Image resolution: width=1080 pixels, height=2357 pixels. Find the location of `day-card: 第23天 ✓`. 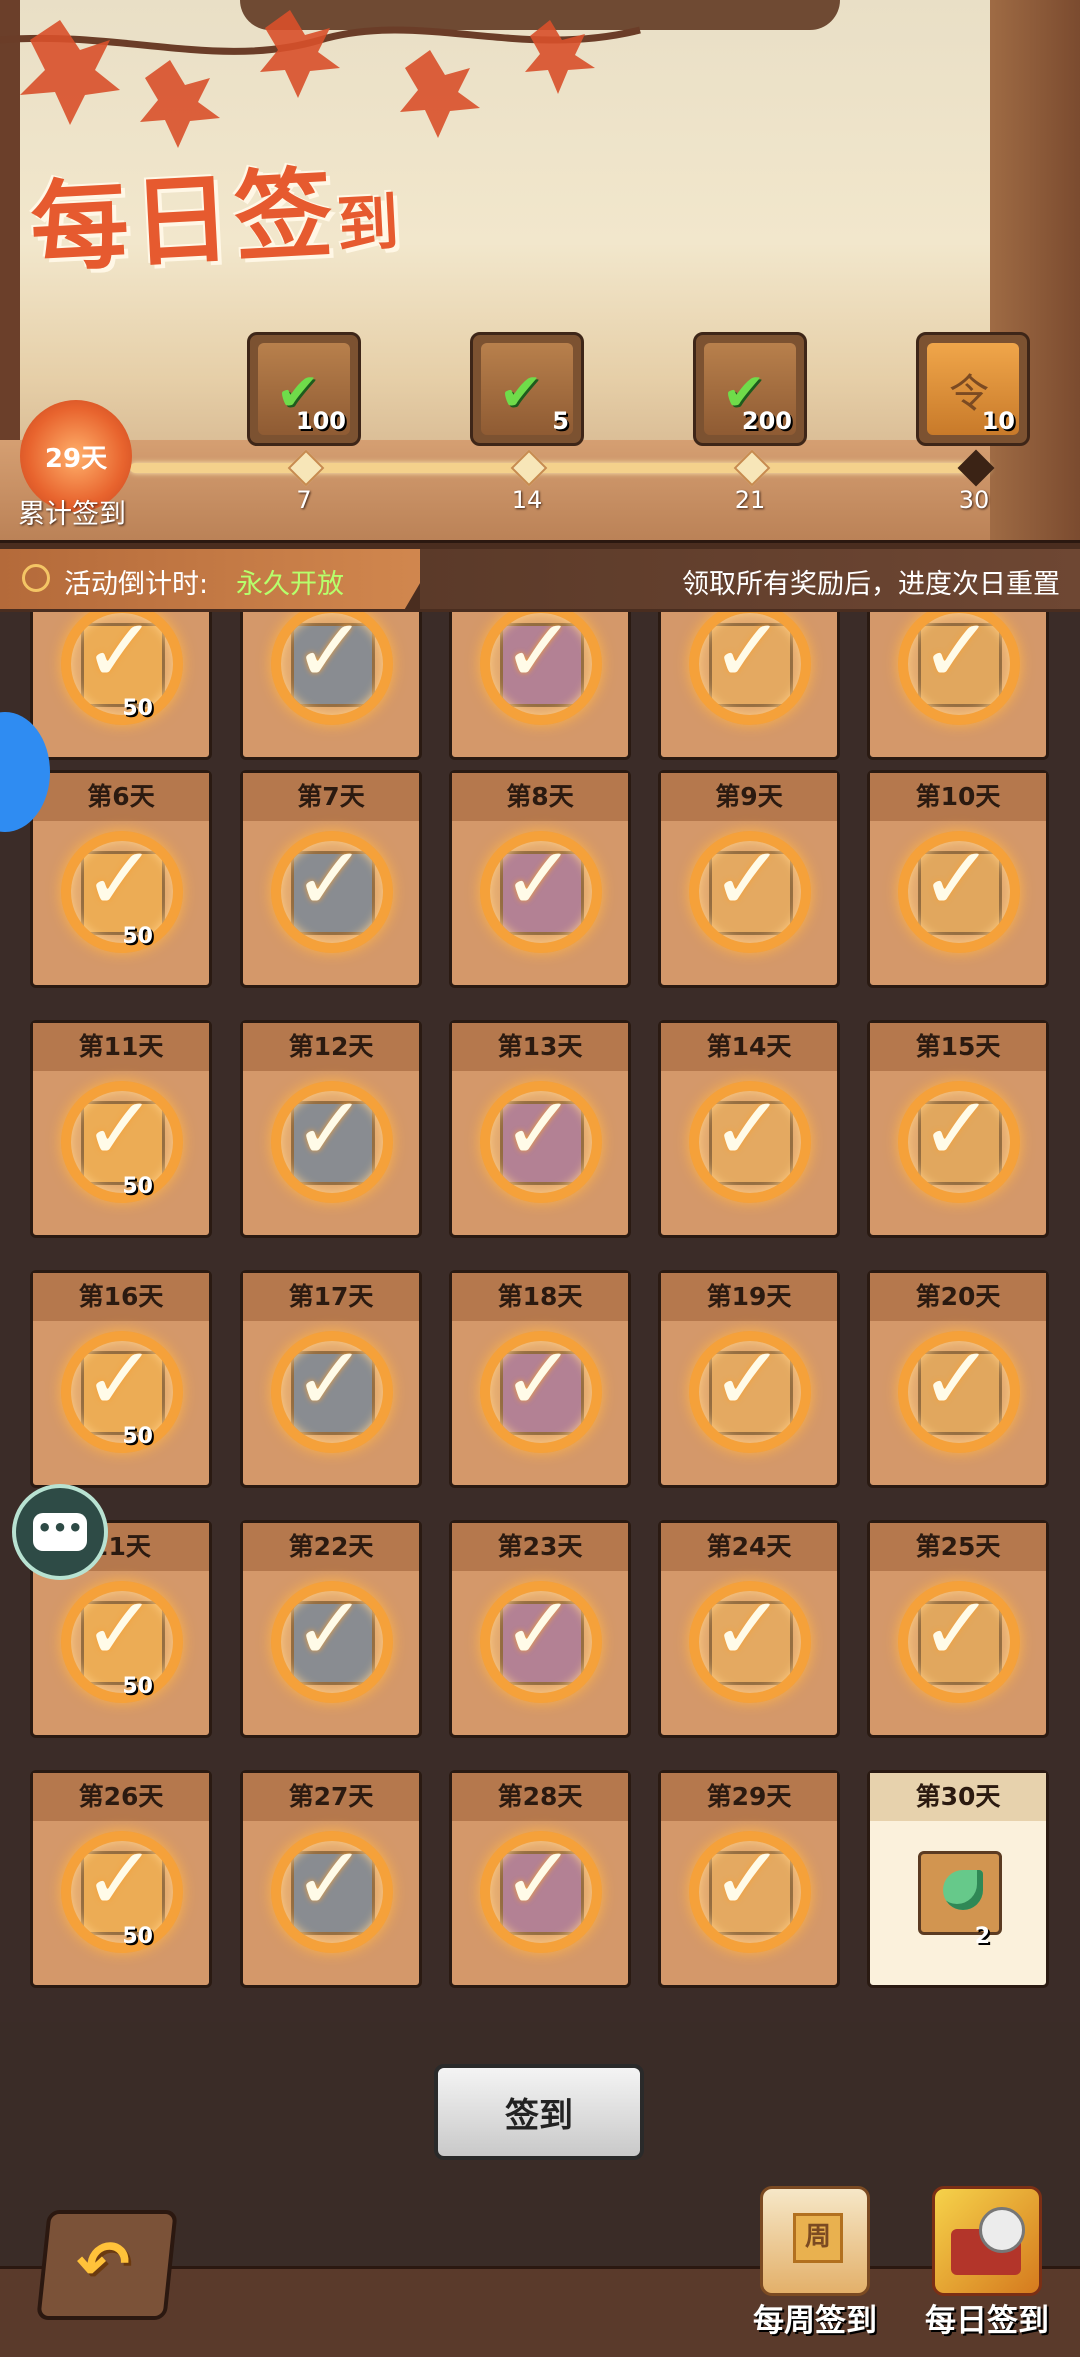

day-card: 第23天 ✓ is located at coordinates (540, 1629).